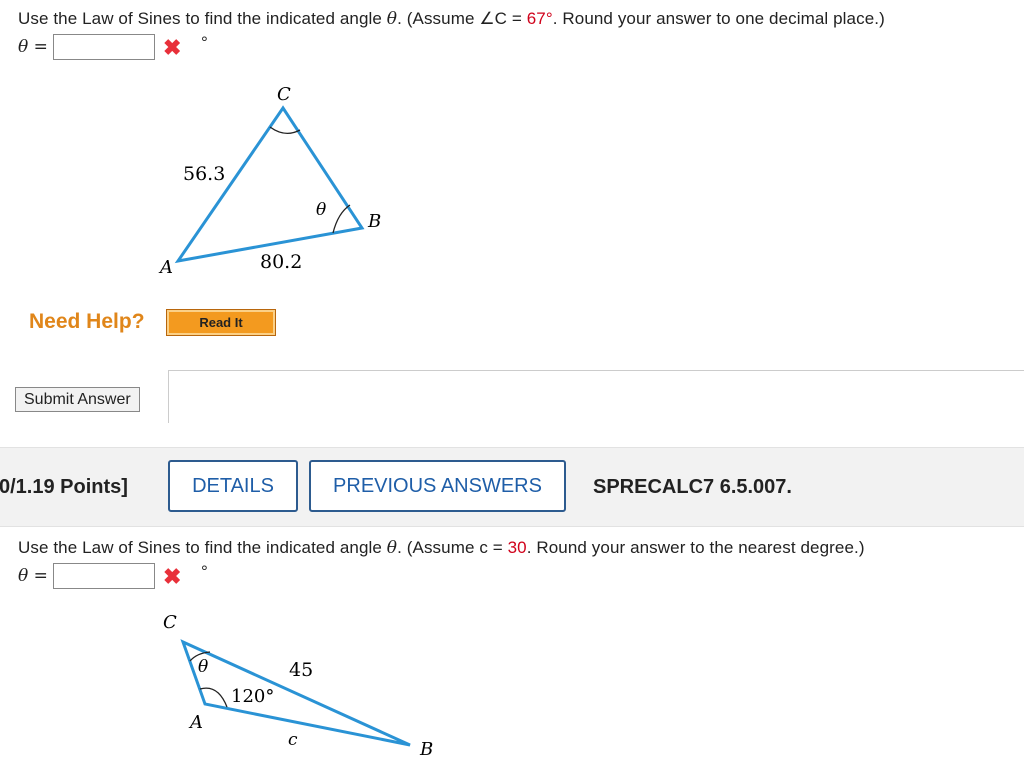  Describe the element at coordinates (204, 571) in the screenshot. I see `q2-degree-symbol: °` at that location.